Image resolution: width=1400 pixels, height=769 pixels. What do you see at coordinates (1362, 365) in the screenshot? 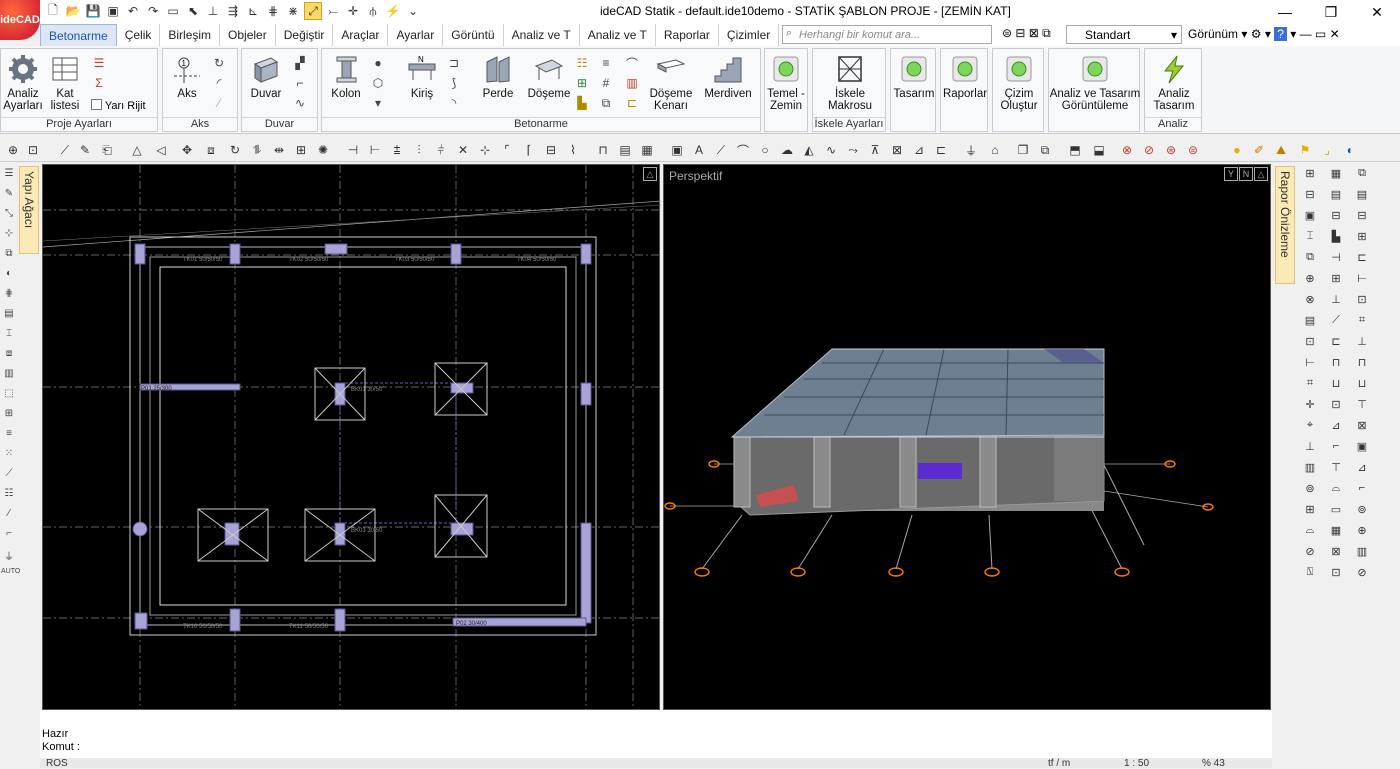
I see `tool-icon: ⊓` at bounding box center [1362, 365].